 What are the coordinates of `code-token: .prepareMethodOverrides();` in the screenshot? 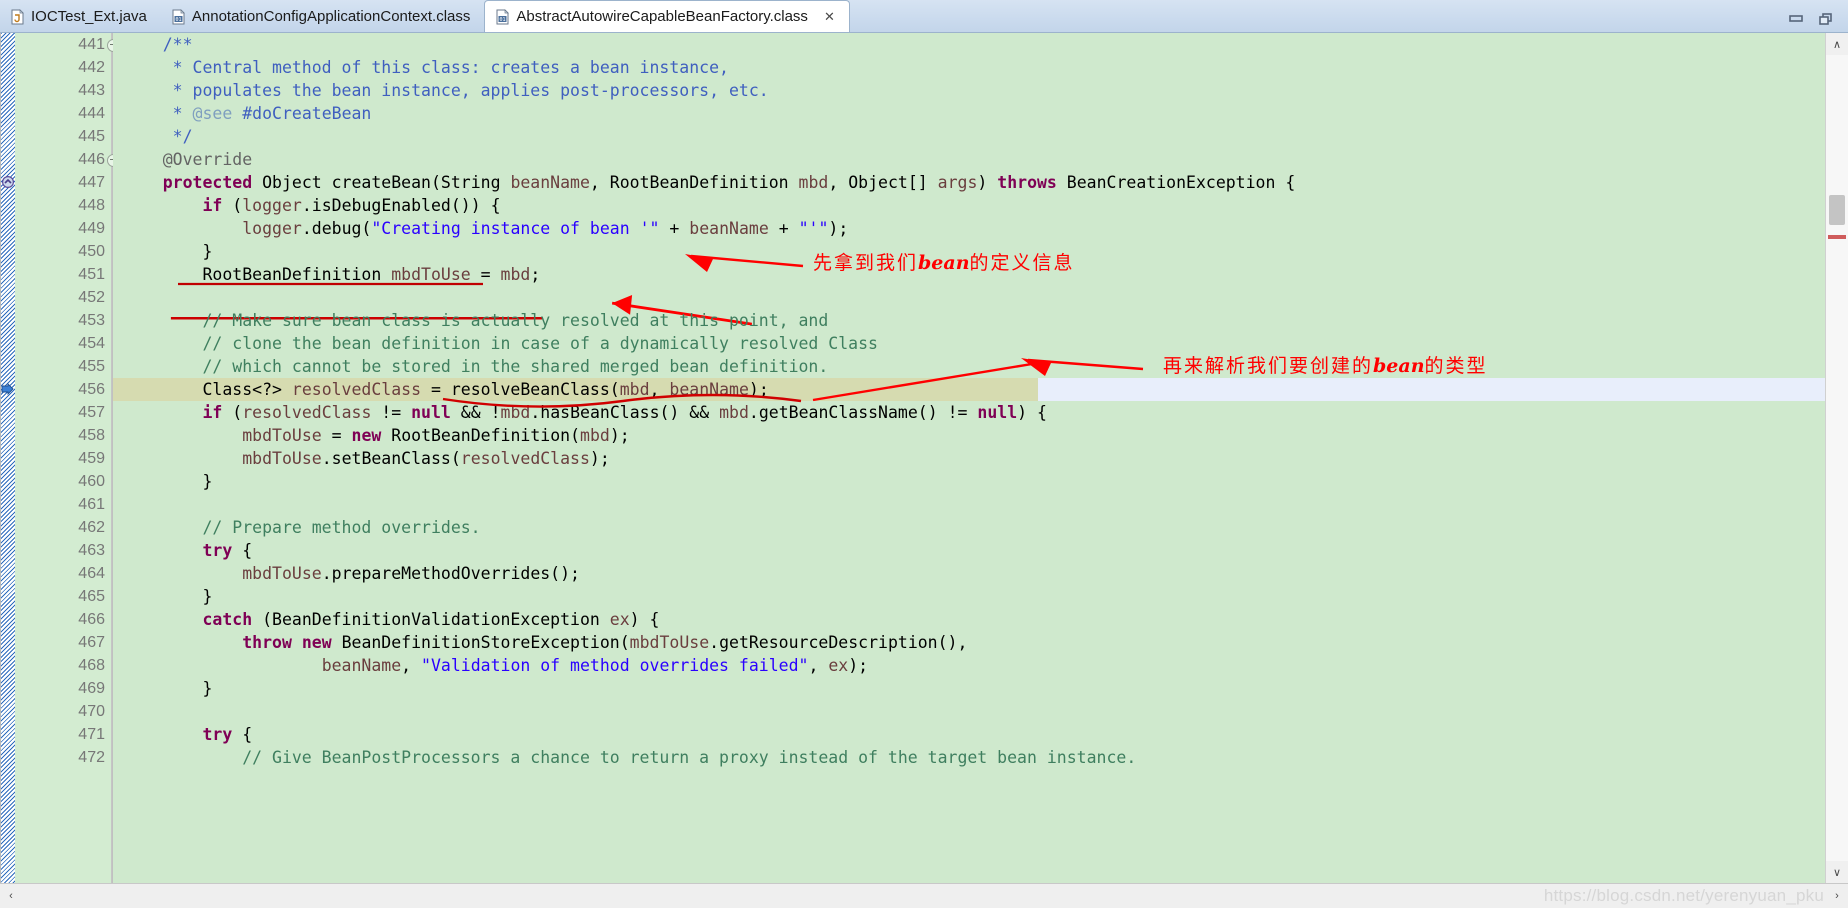 It's located at (450, 573).